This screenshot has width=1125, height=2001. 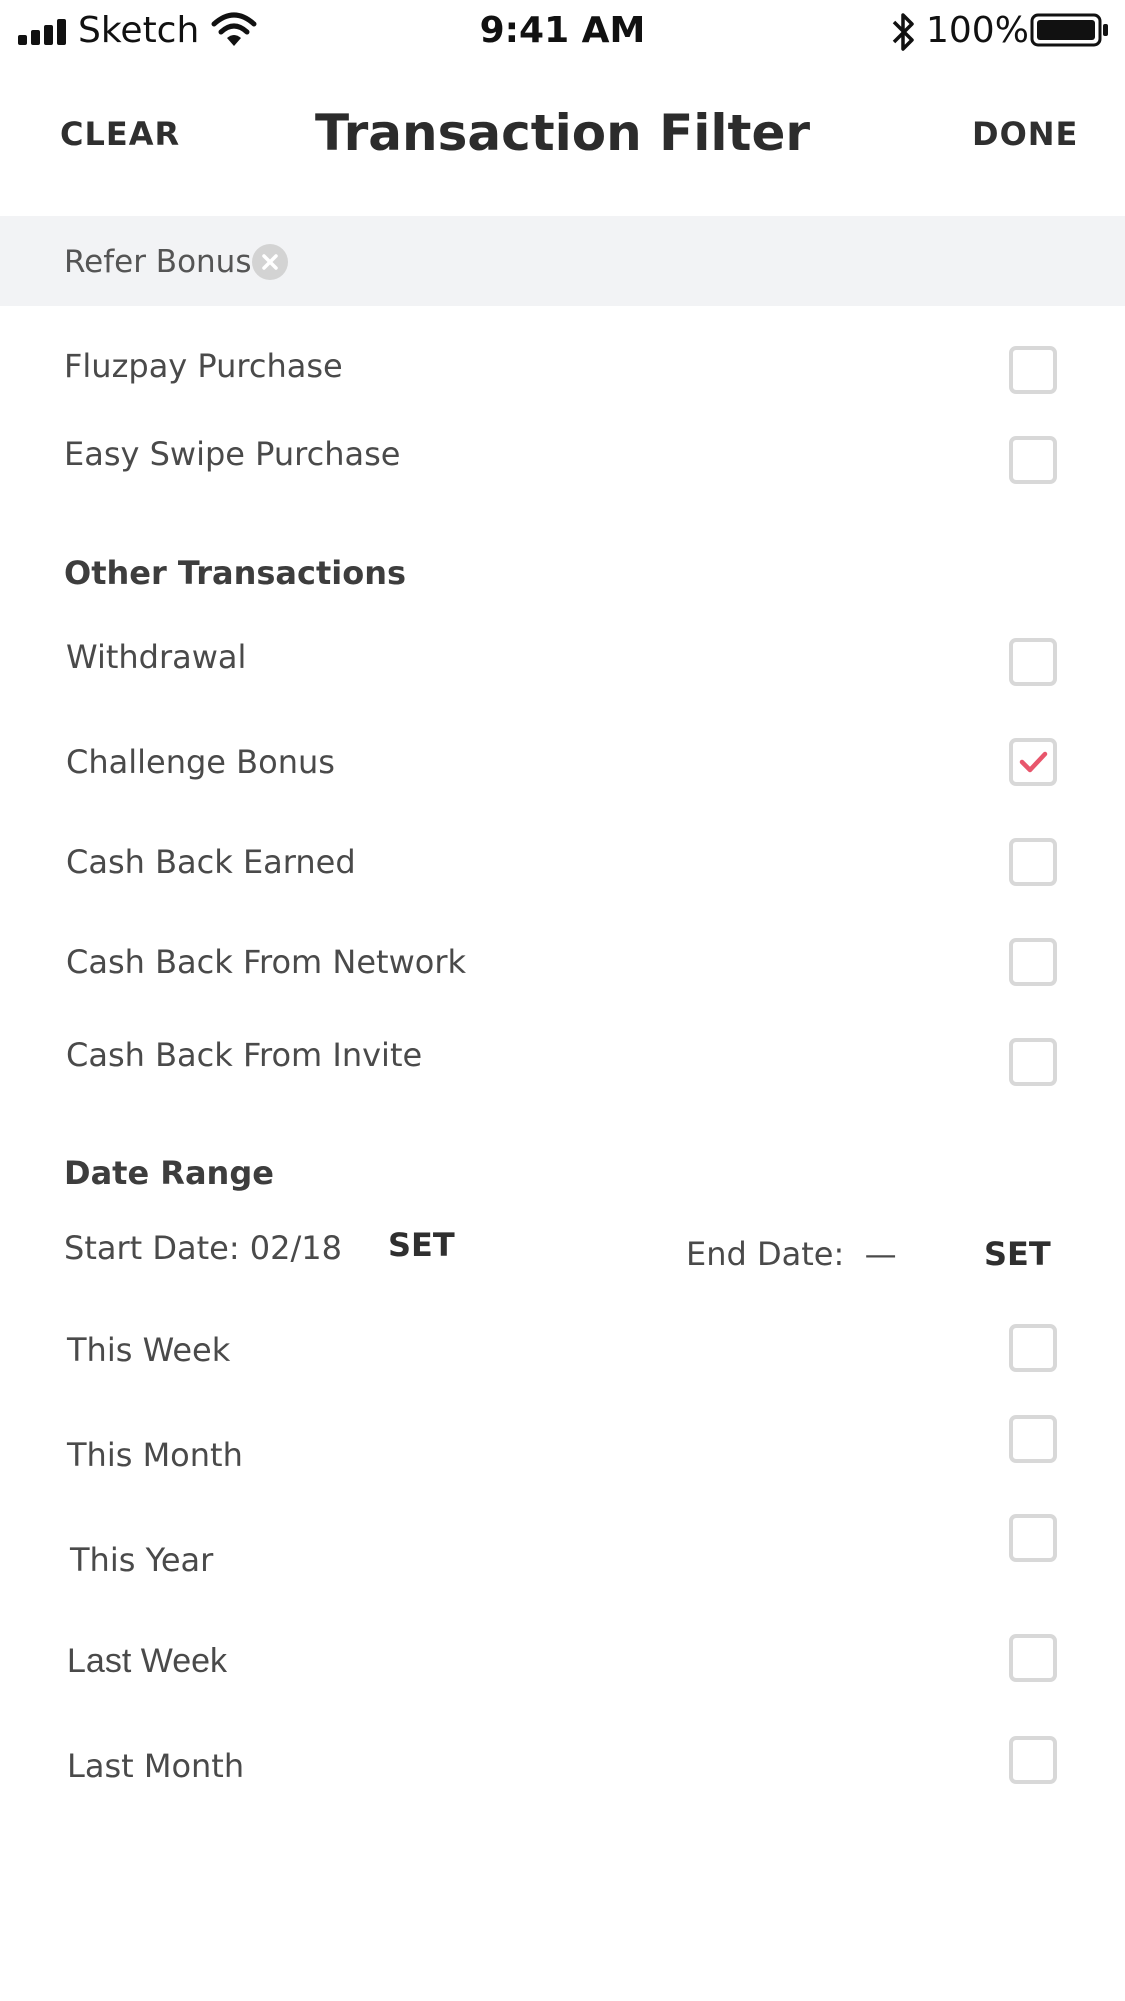 I want to click on preset-last-month-label: Last Month, so click(x=156, y=1766).